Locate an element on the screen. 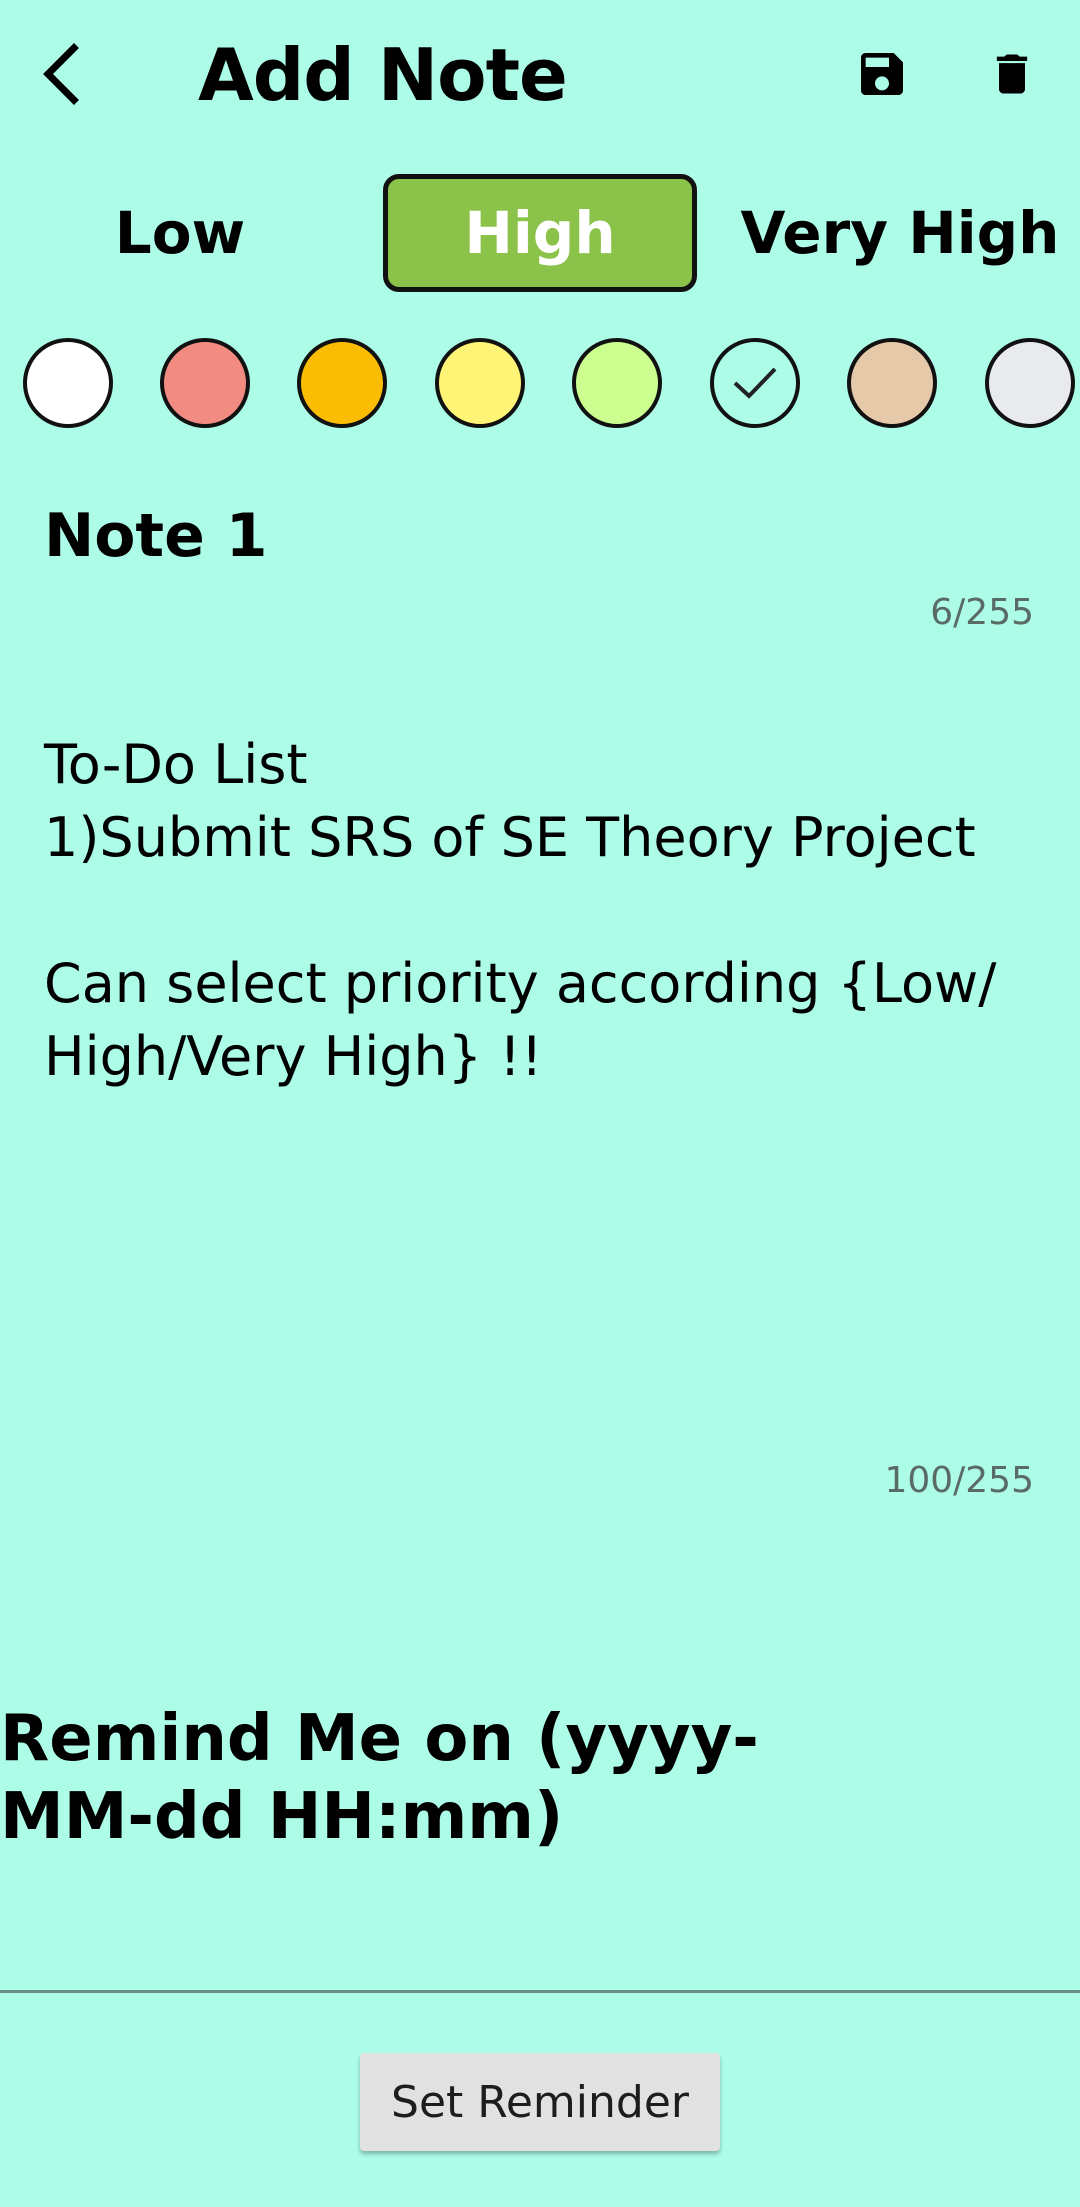  trash-icon is located at coordinates (1012, 74).